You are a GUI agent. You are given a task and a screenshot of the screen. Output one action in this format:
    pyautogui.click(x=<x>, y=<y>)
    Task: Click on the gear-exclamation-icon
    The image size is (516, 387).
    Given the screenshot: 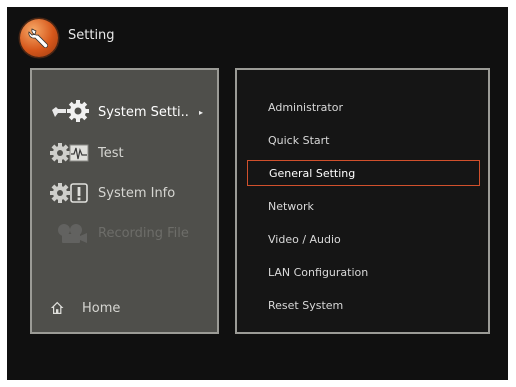 What is the action you would take?
    pyautogui.click(x=69, y=193)
    